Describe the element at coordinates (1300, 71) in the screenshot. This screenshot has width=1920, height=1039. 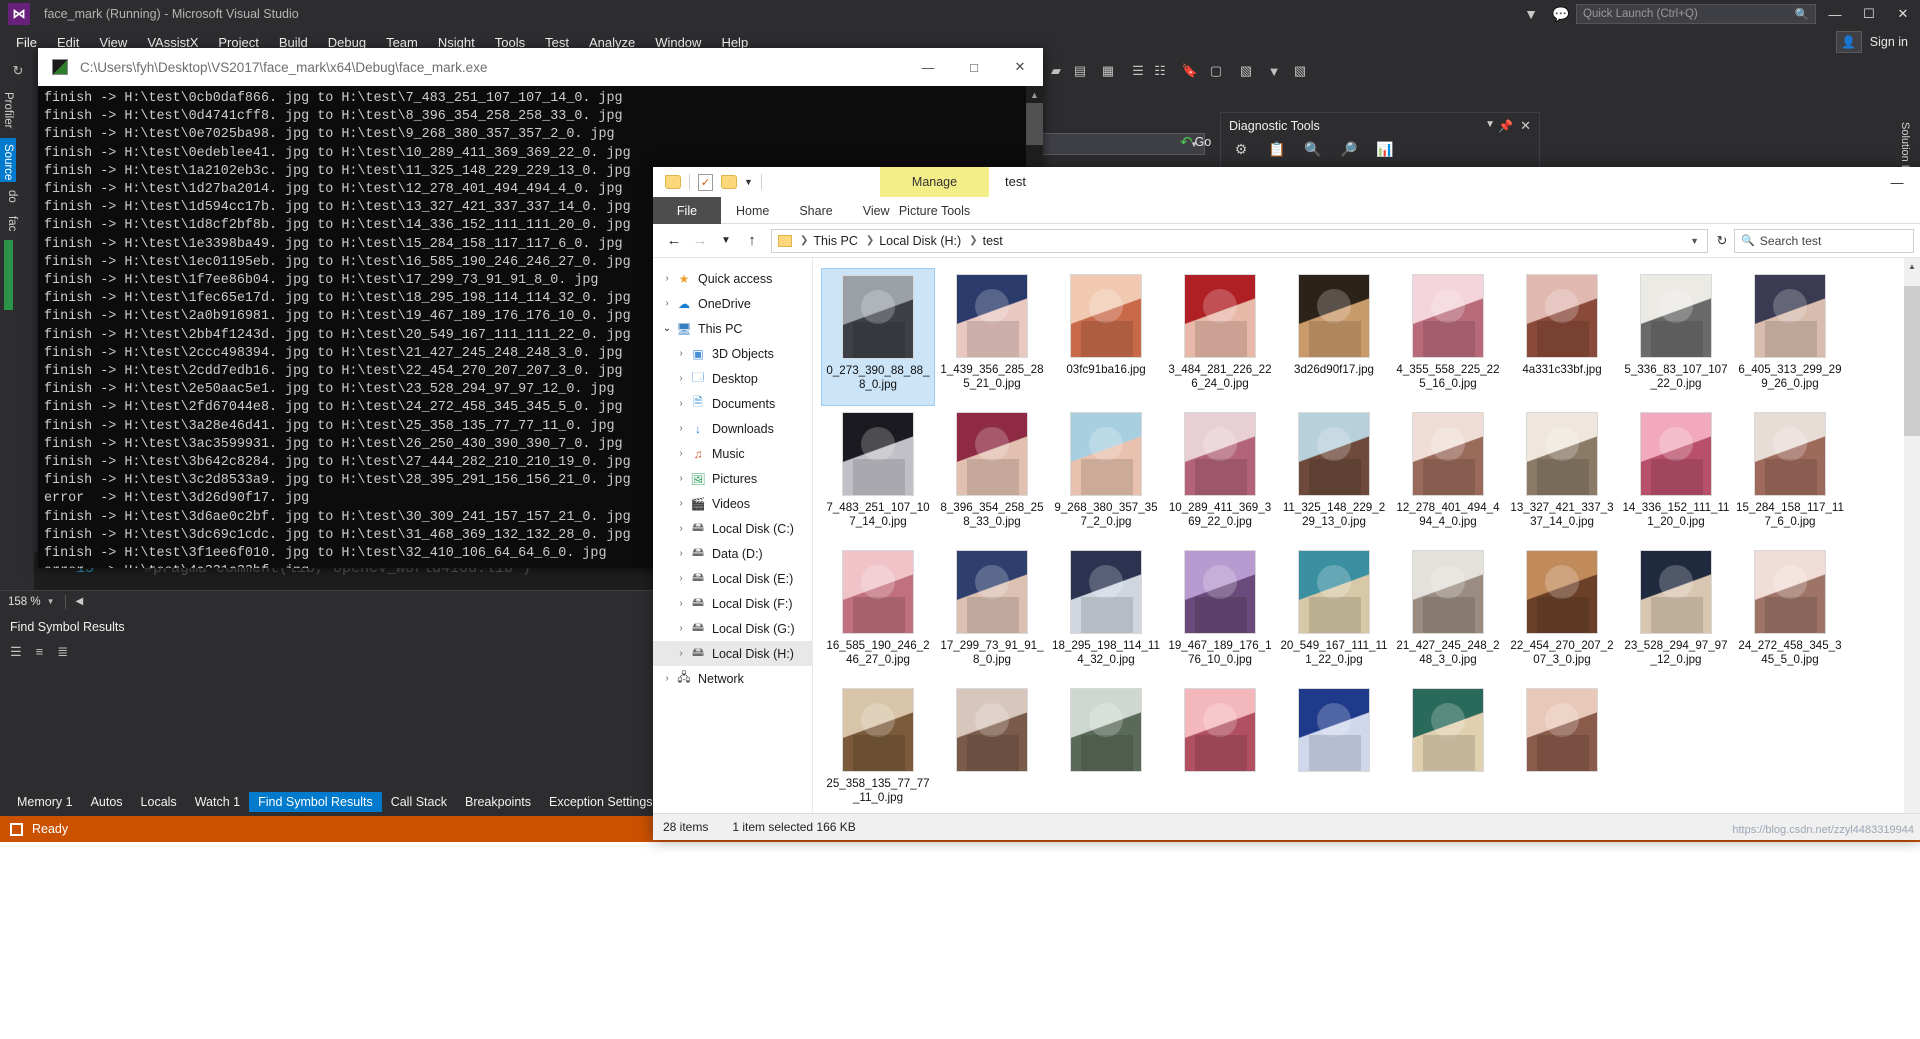
I see `toolbar-icon-9: ▧` at that location.